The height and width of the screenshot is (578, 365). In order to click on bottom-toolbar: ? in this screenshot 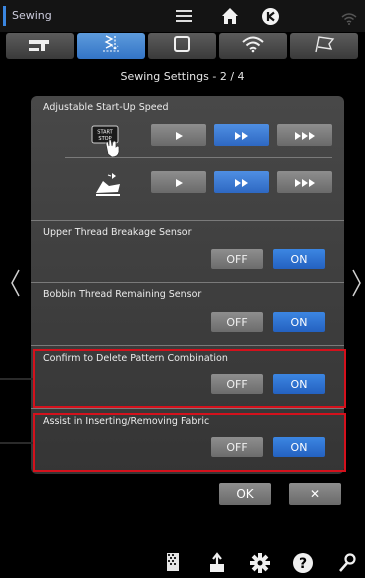, I will do `click(182, 563)`.